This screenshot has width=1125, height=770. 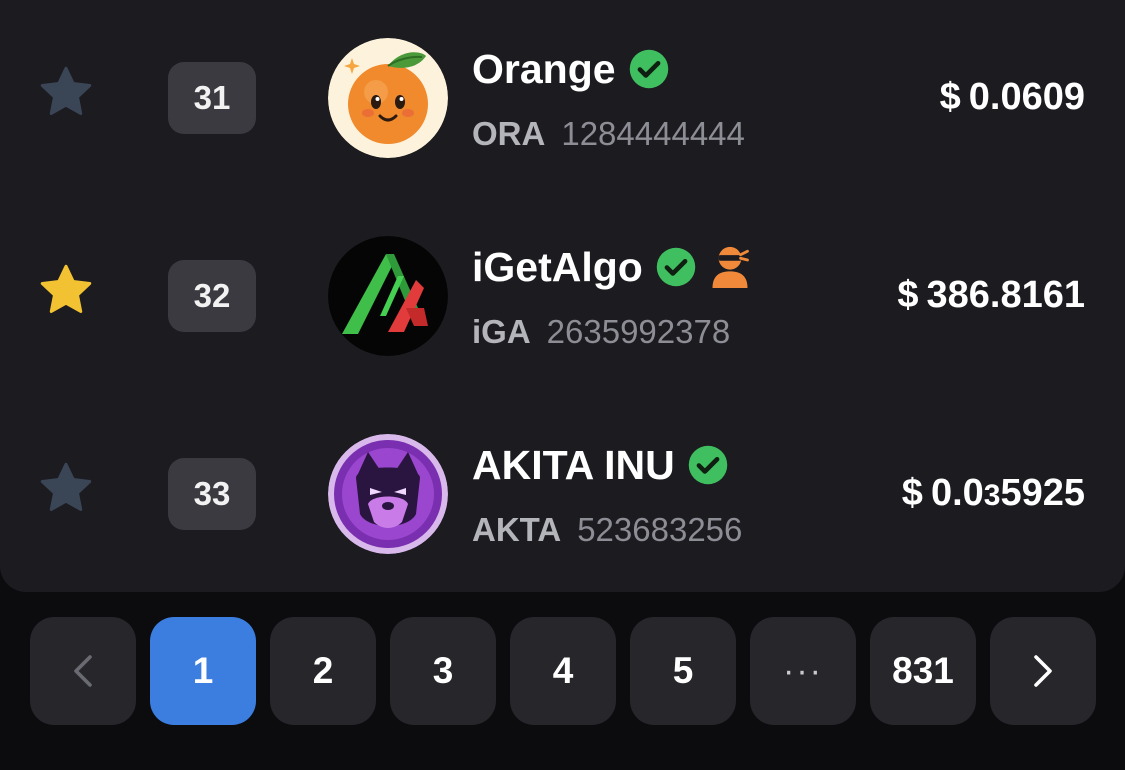 I want to click on token-name: Orange, so click(x=544, y=68).